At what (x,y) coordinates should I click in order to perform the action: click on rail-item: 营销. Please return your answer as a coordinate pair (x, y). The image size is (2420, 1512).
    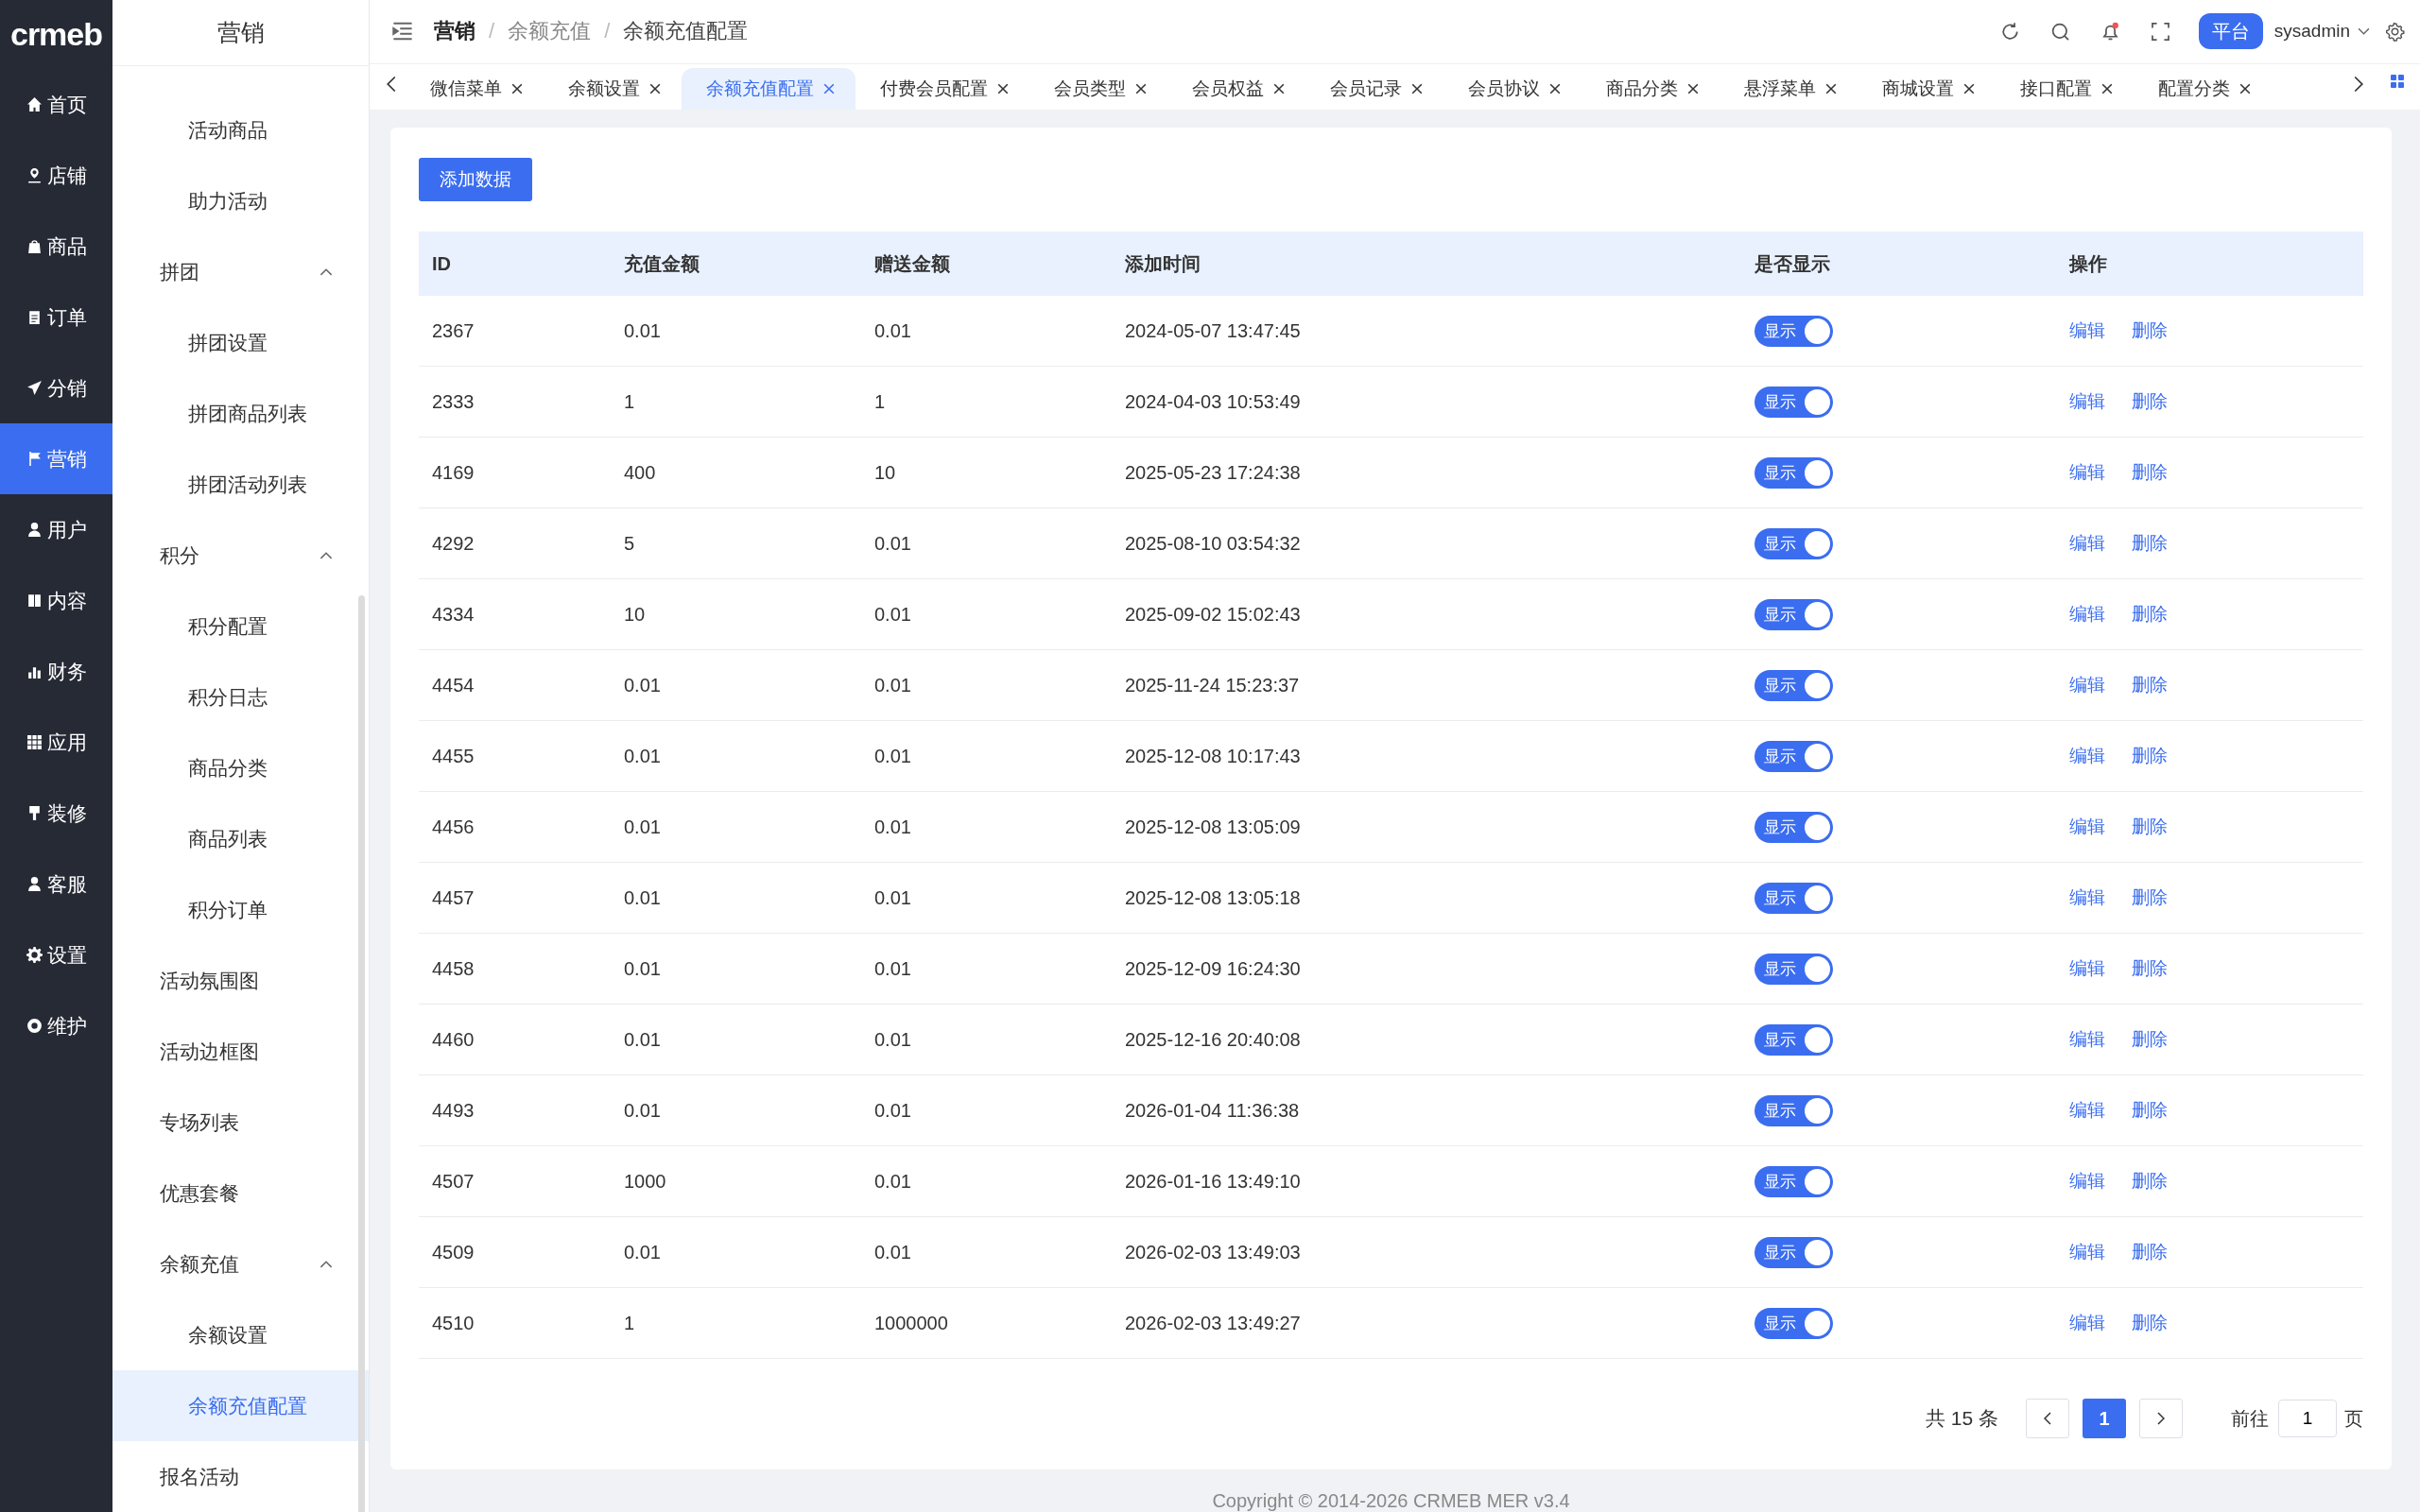
    Looking at the image, I should click on (56, 458).